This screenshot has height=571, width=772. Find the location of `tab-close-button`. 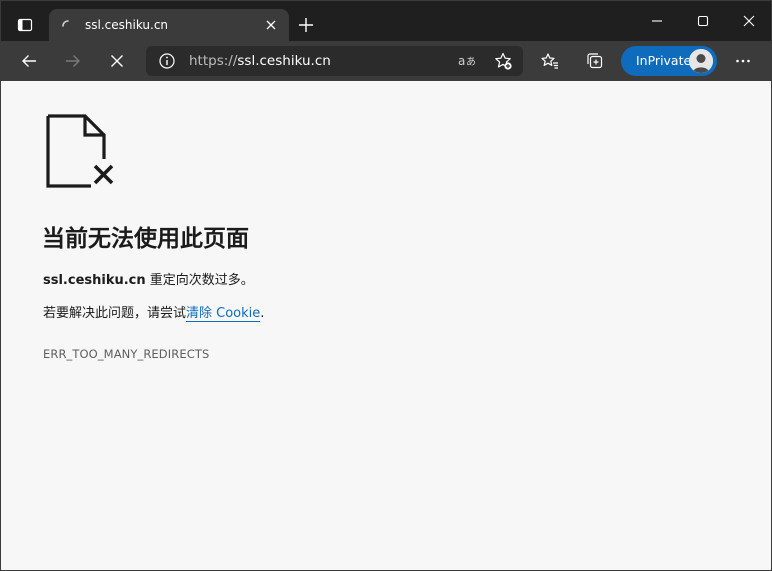

tab-close-button is located at coordinates (271, 25).